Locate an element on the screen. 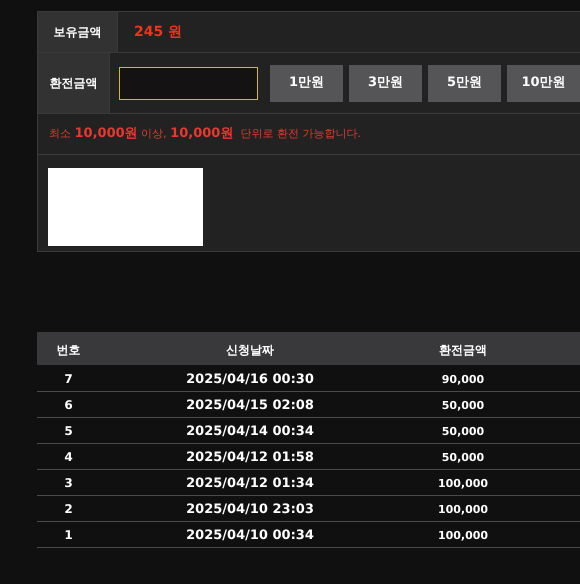 This screenshot has height=584, width=580. table-cell: 2025/04/12 01:34 is located at coordinates (250, 483).